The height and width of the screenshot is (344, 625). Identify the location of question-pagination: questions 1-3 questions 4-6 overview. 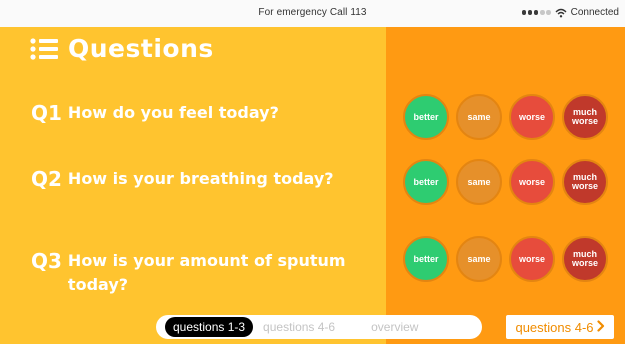
(319, 327).